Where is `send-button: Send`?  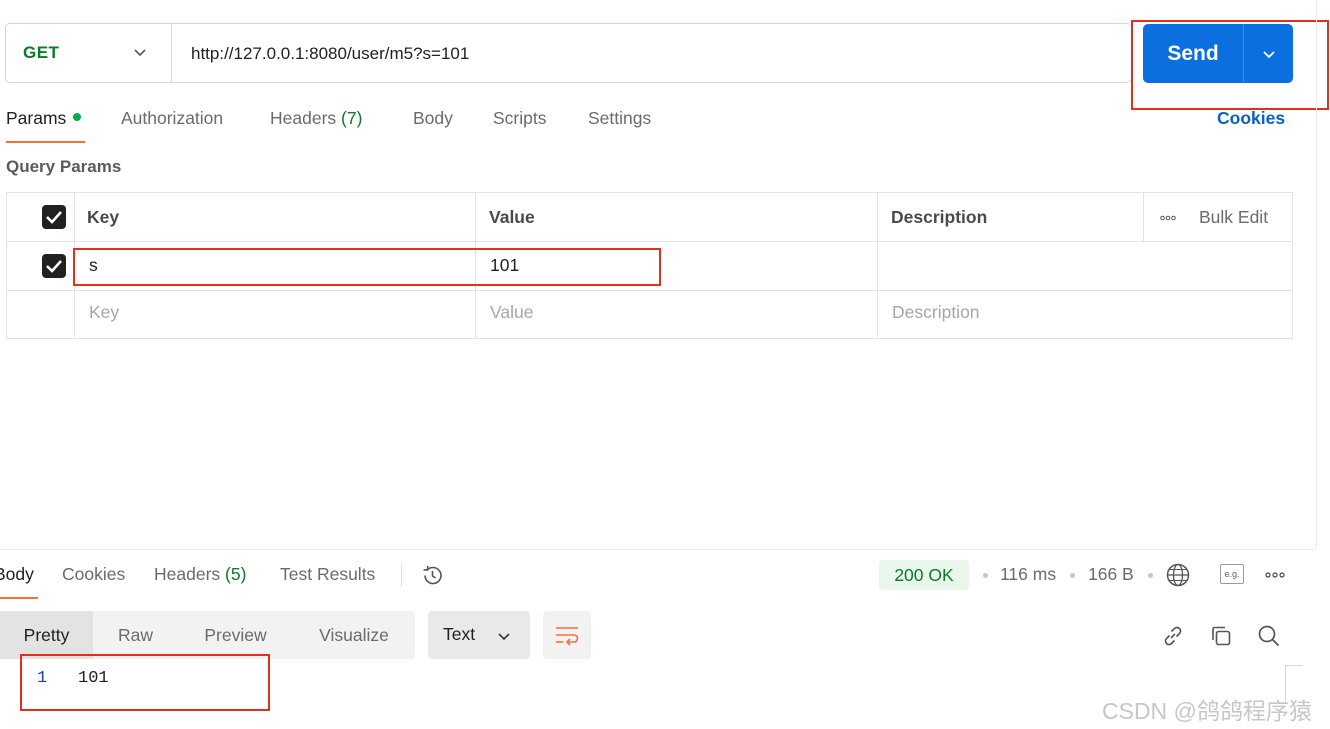
send-button: Send is located at coordinates (1193, 53).